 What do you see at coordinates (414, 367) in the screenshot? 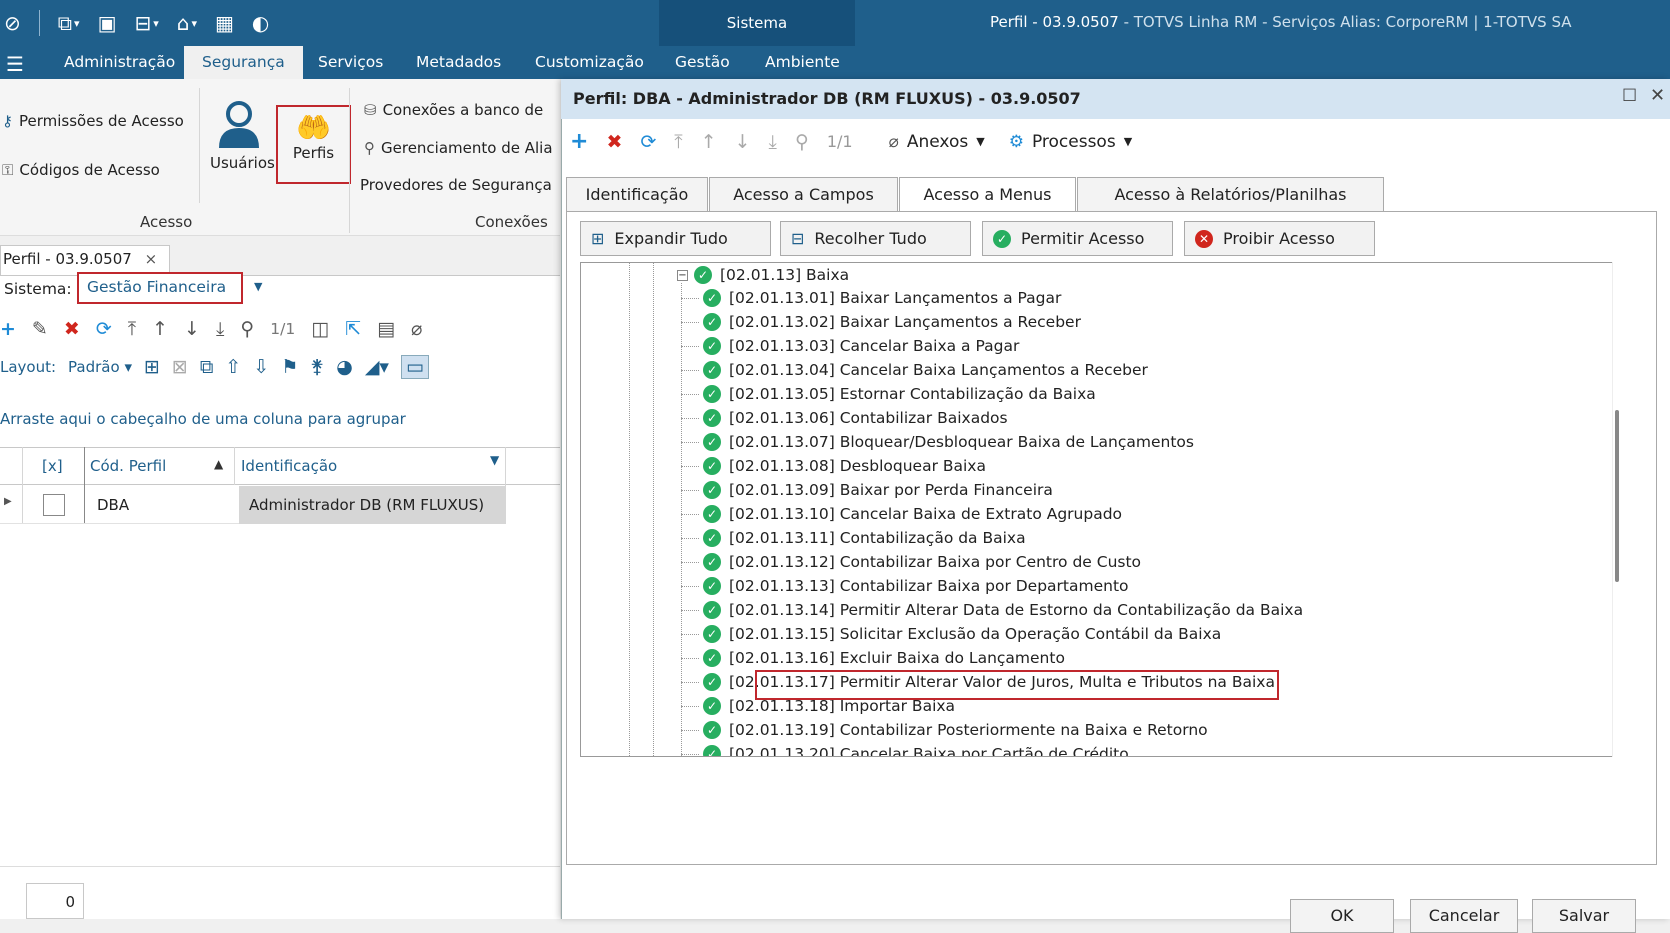
I see `panel-icon: ▭` at bounding box center [414, 367].